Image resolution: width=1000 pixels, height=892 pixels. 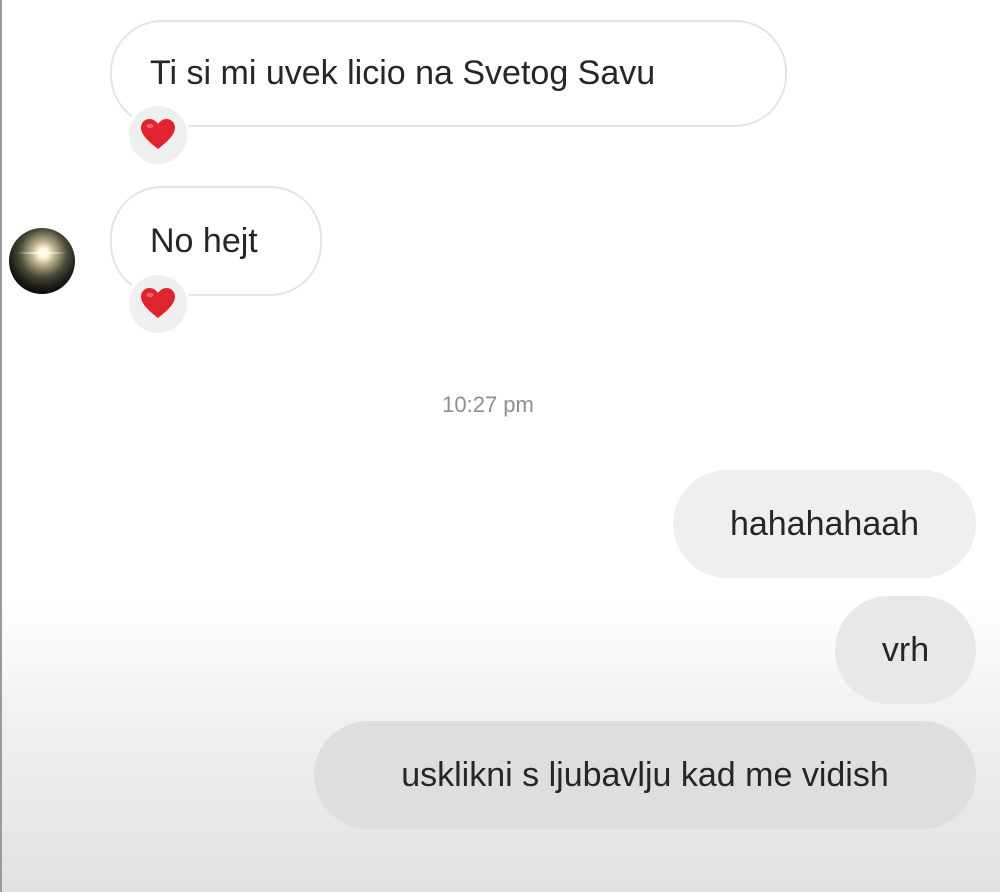 What do you see at coordinates (403, 73) in the screenshot?
I see `message-text: Ti si mi uvek licio na Svetog Savu` at bounding box center [403, 73].